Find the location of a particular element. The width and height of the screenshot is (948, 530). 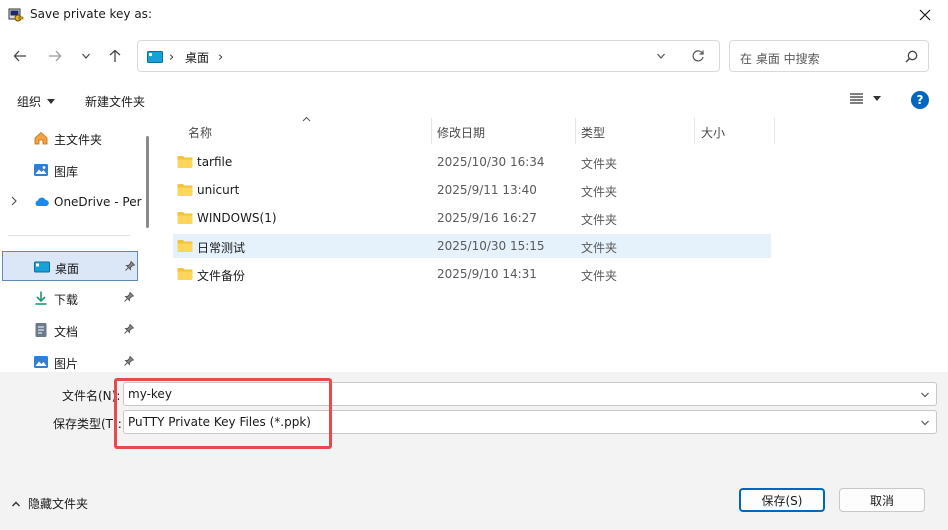

download-icon is located at coordinates (41, 298).